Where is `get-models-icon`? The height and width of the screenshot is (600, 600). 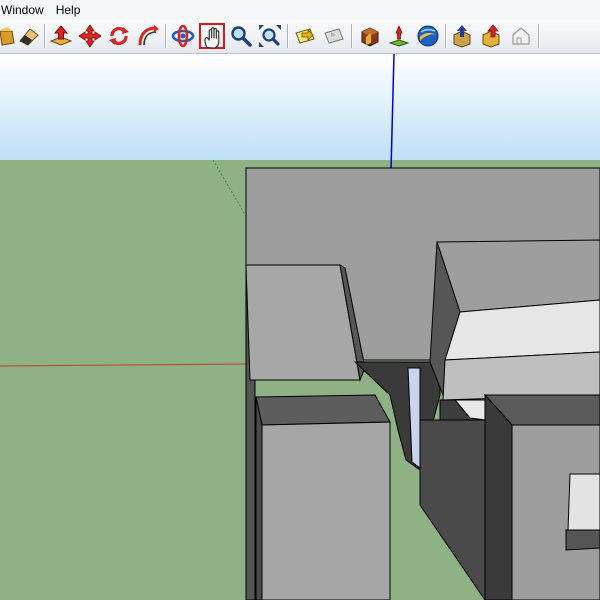 get-models-icon is located at coordinates (370, 36).